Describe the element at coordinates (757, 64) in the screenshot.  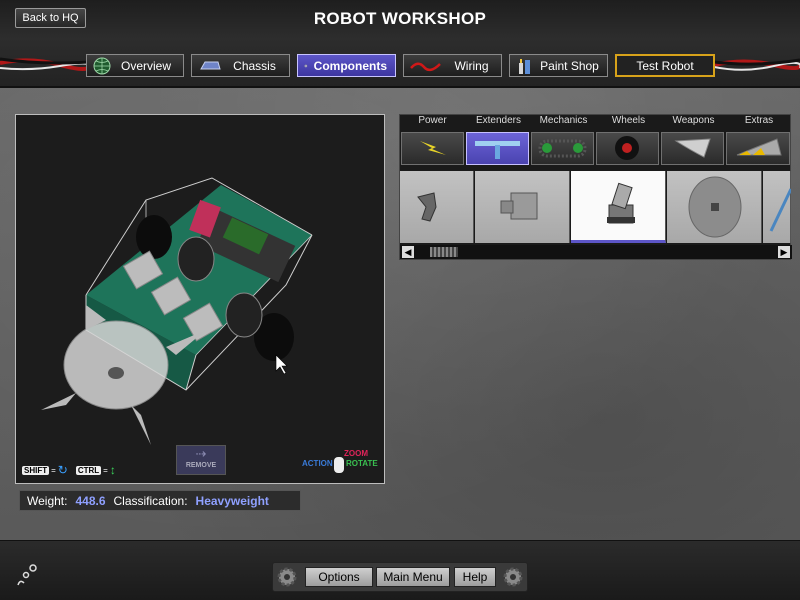
I see `right-cable-decoration` at that location.